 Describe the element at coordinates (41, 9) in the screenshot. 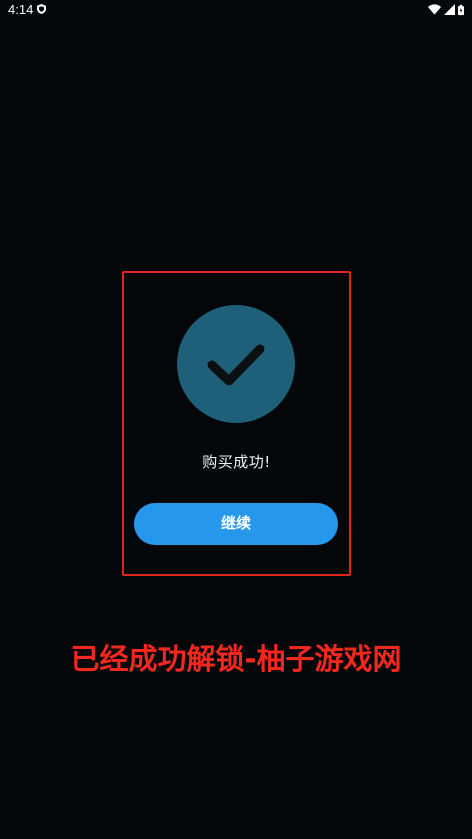

I see `shield-icon` at that location.